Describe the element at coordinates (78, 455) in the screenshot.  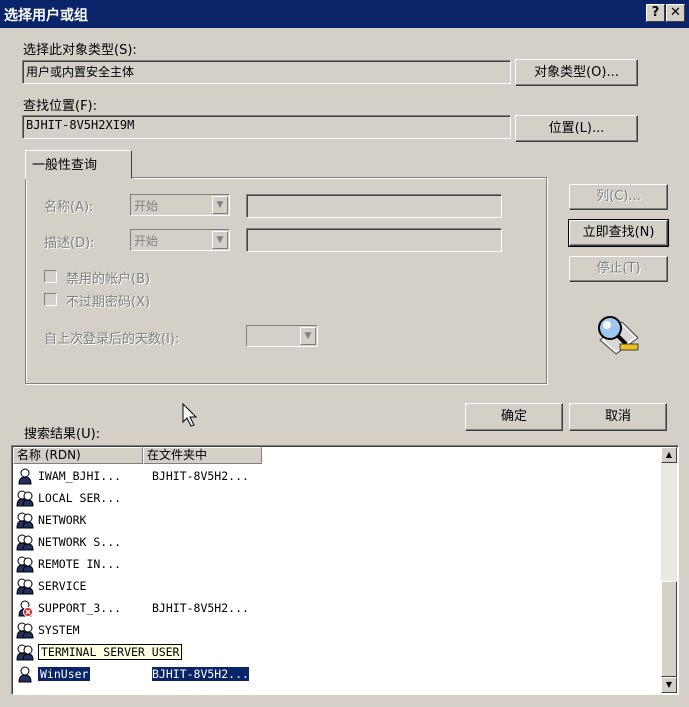
I see `column-header-name: 名称 (RDN)` at that location.